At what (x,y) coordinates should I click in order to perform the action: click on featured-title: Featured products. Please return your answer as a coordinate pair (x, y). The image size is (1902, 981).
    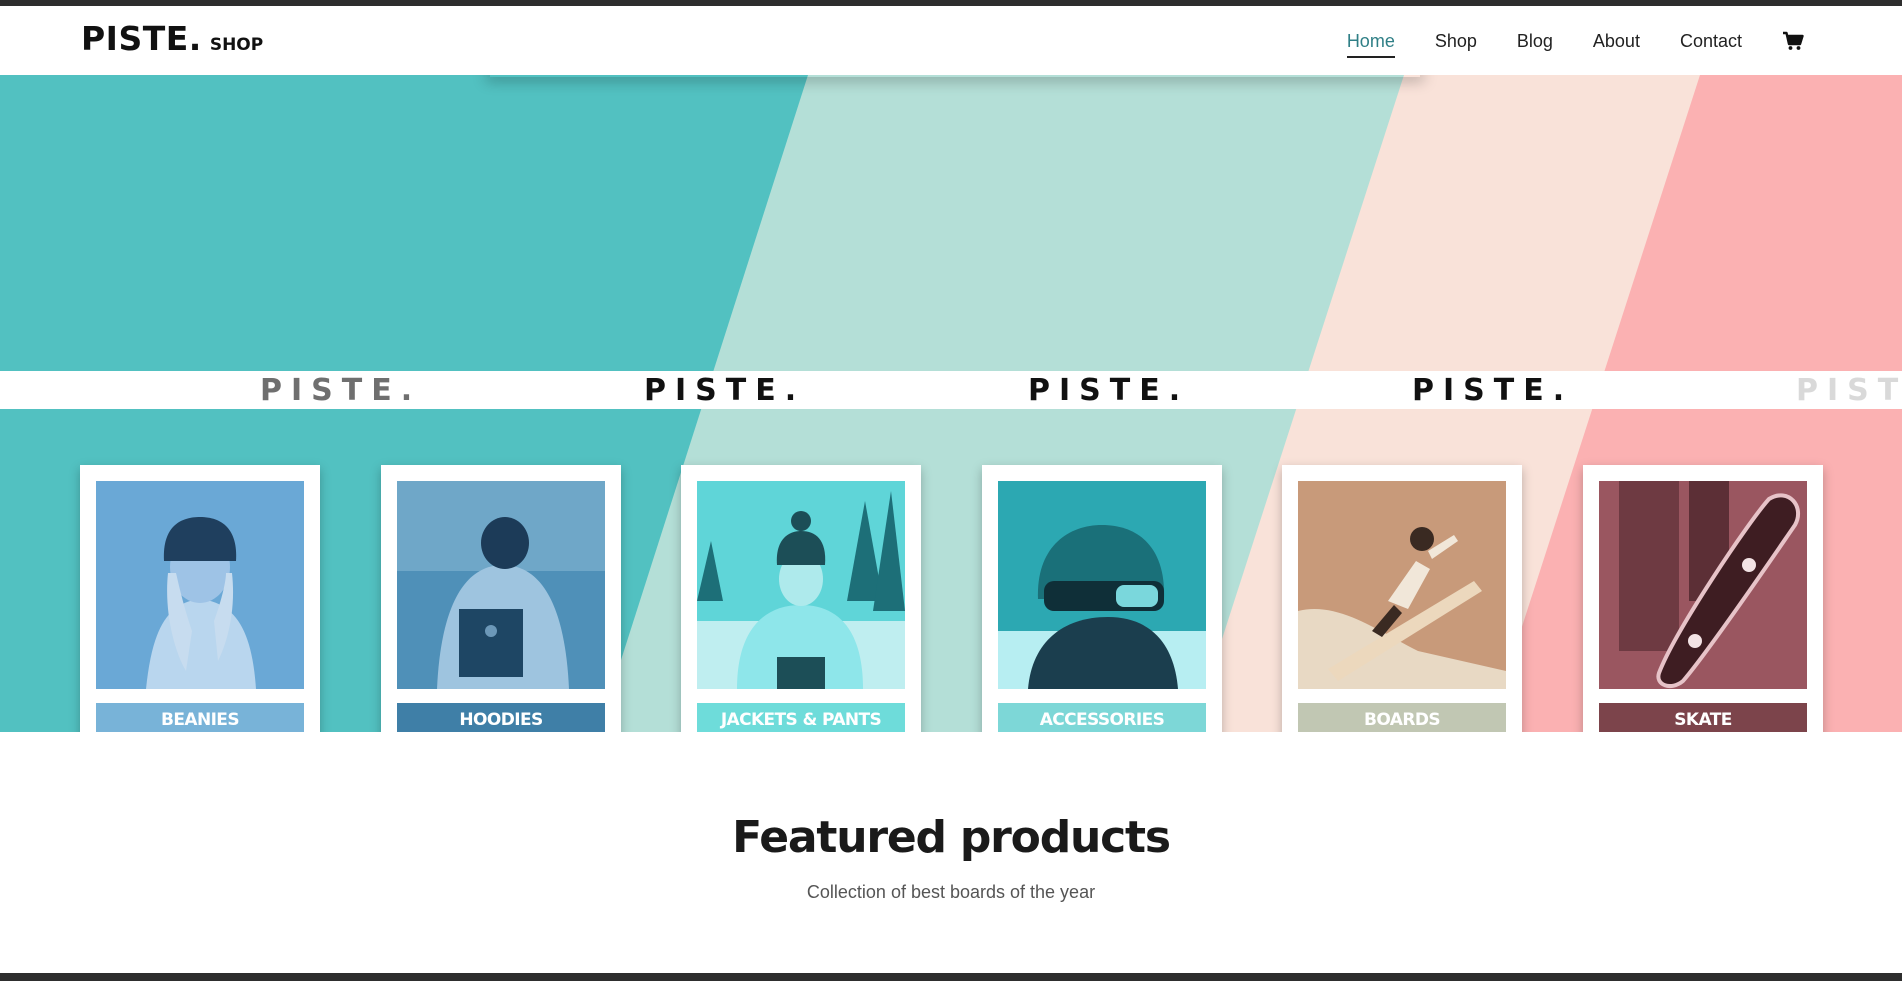
    Looking at the image, I should click on (951, 837).